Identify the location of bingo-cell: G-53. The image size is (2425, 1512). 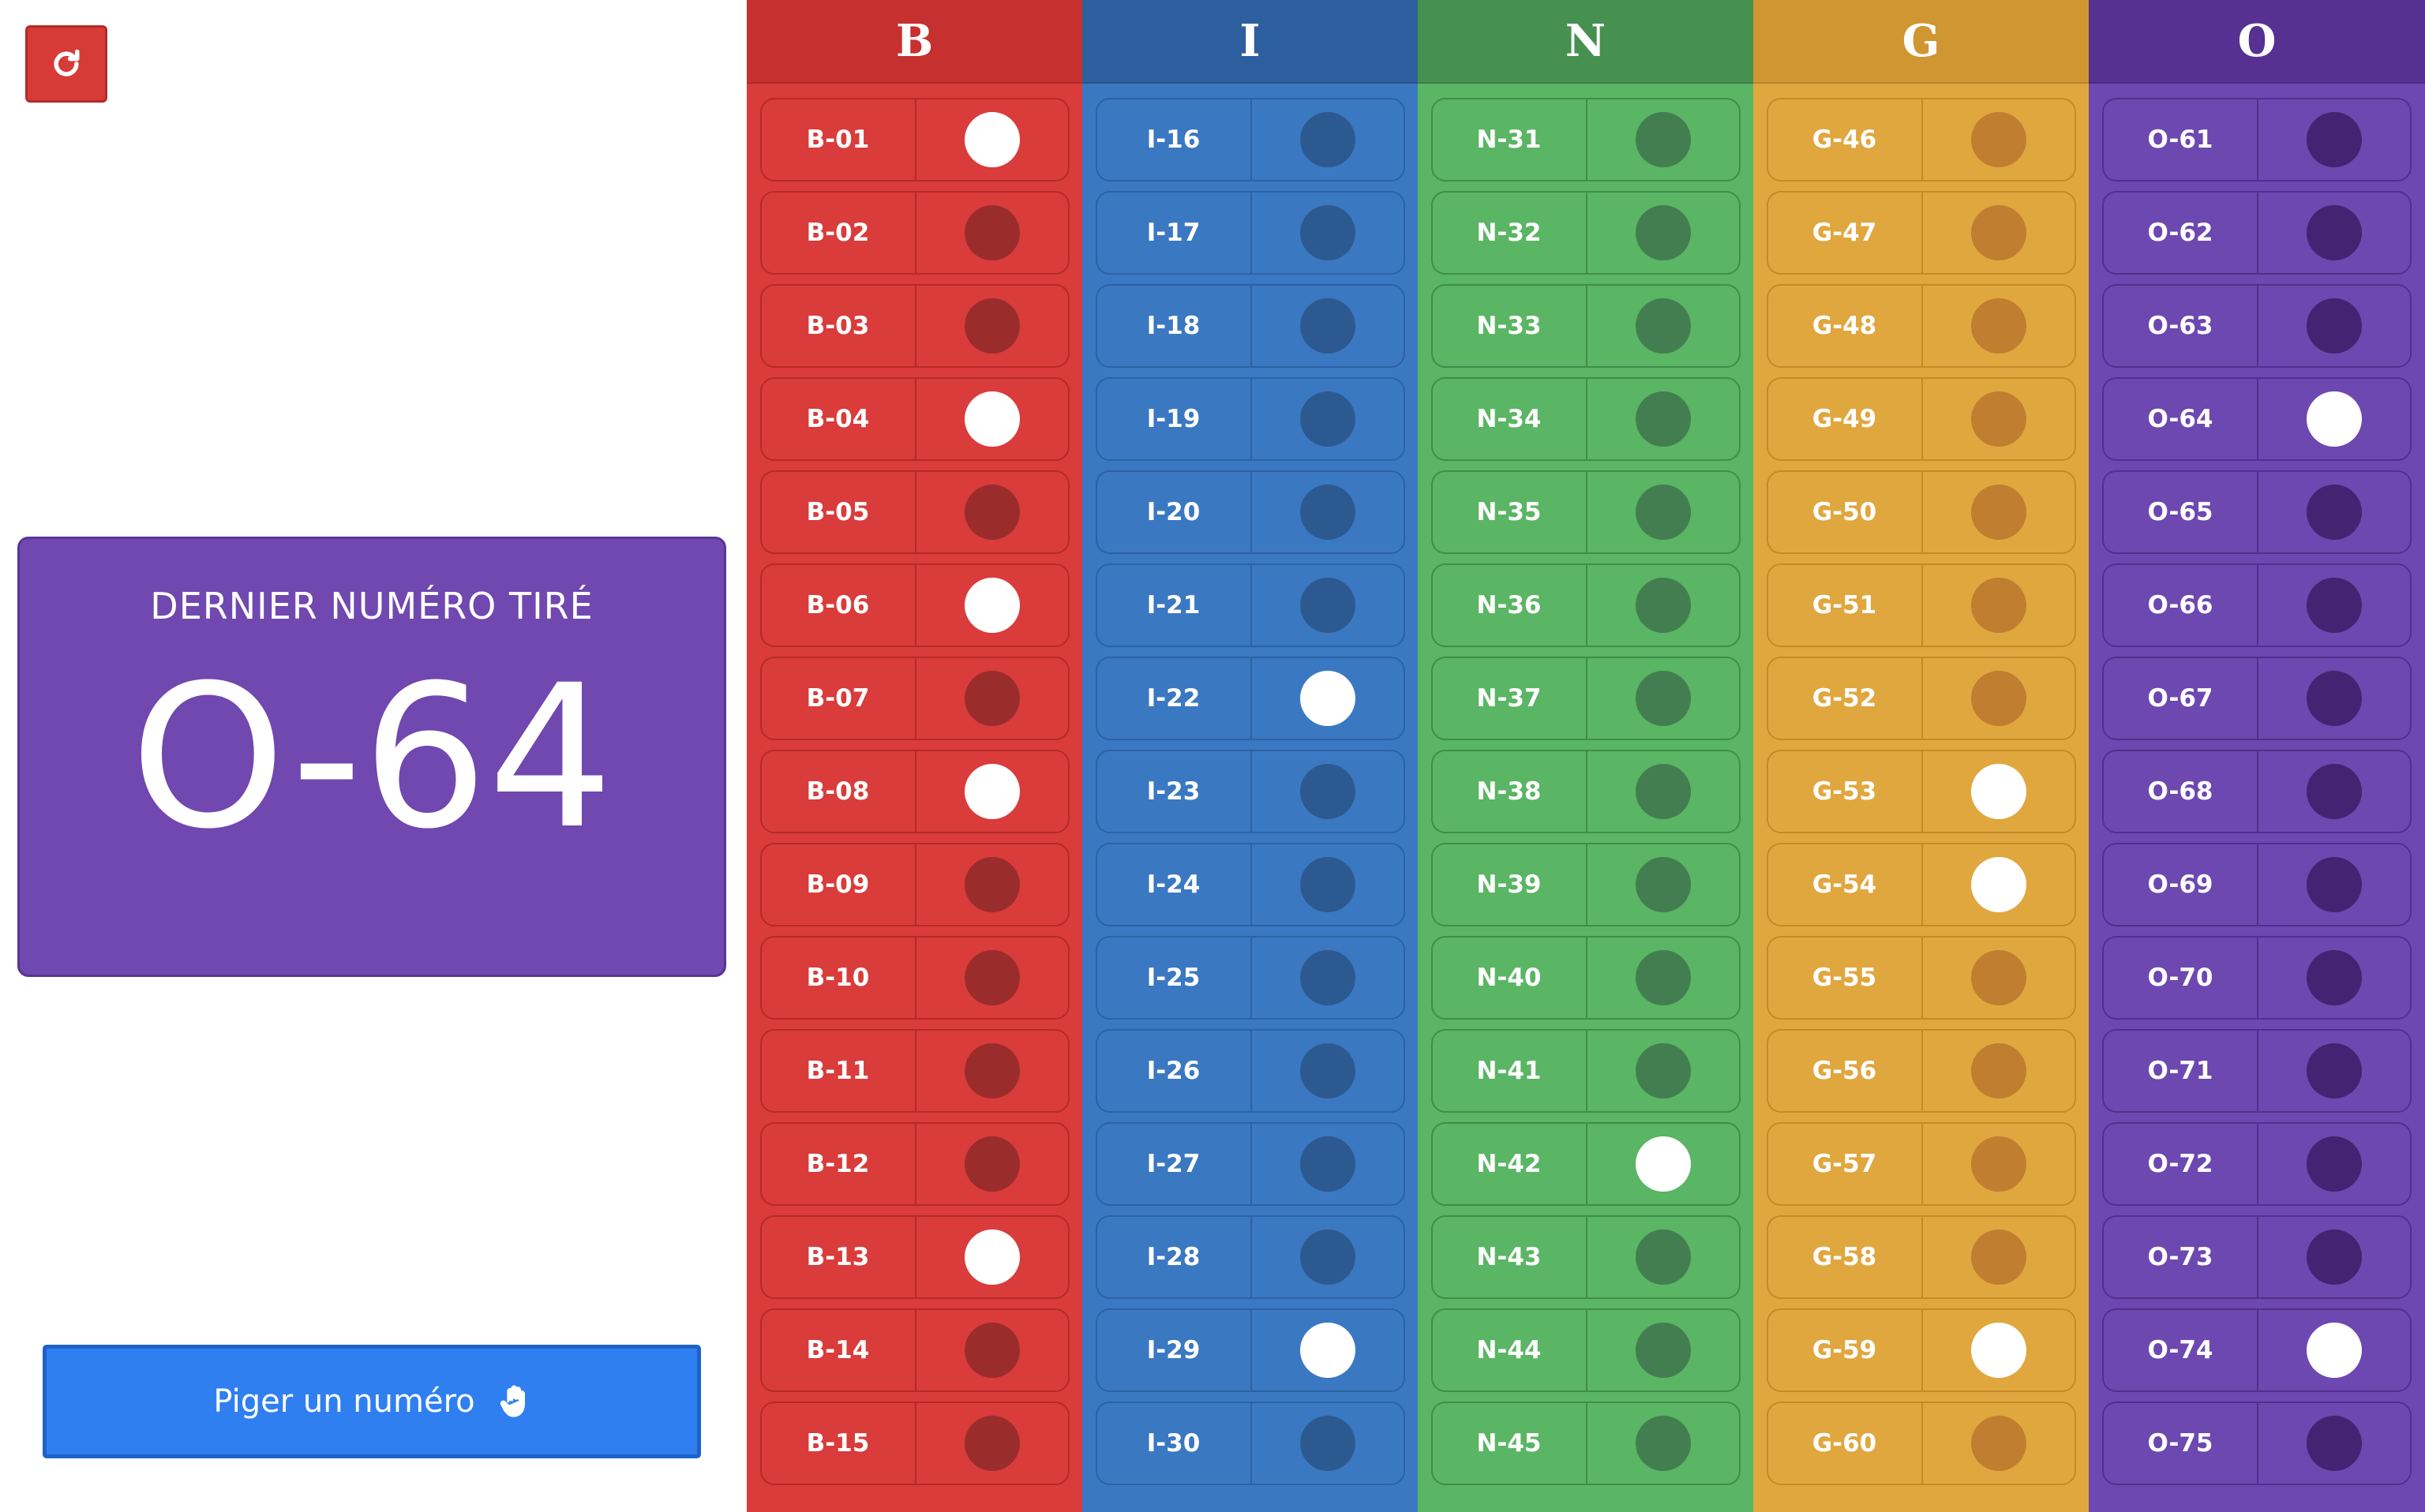
(1921, 791).